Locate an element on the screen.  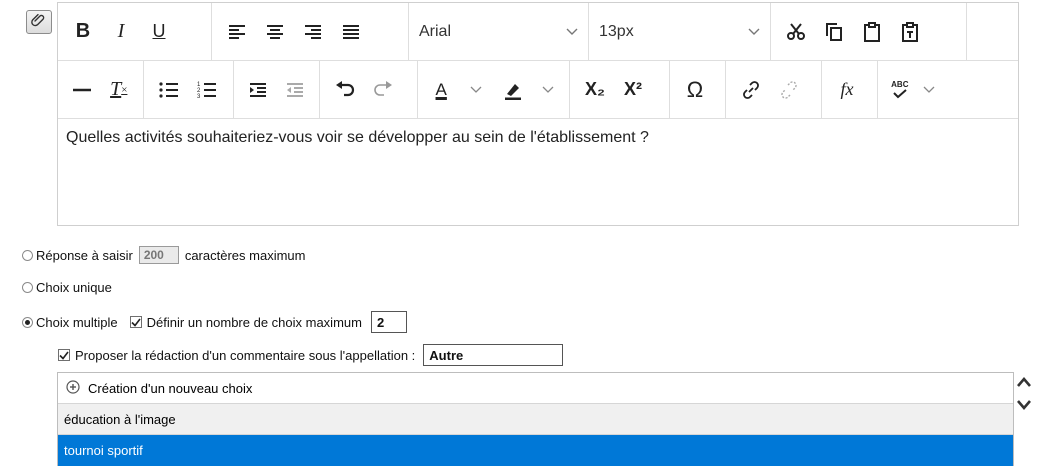
multiple-choice-radio is located at coordinates (27, 322).